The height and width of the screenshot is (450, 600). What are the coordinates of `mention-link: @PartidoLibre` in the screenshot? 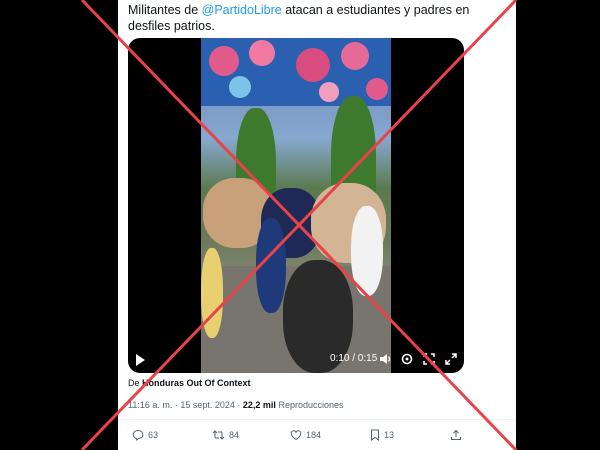 It's located at (242, 10).